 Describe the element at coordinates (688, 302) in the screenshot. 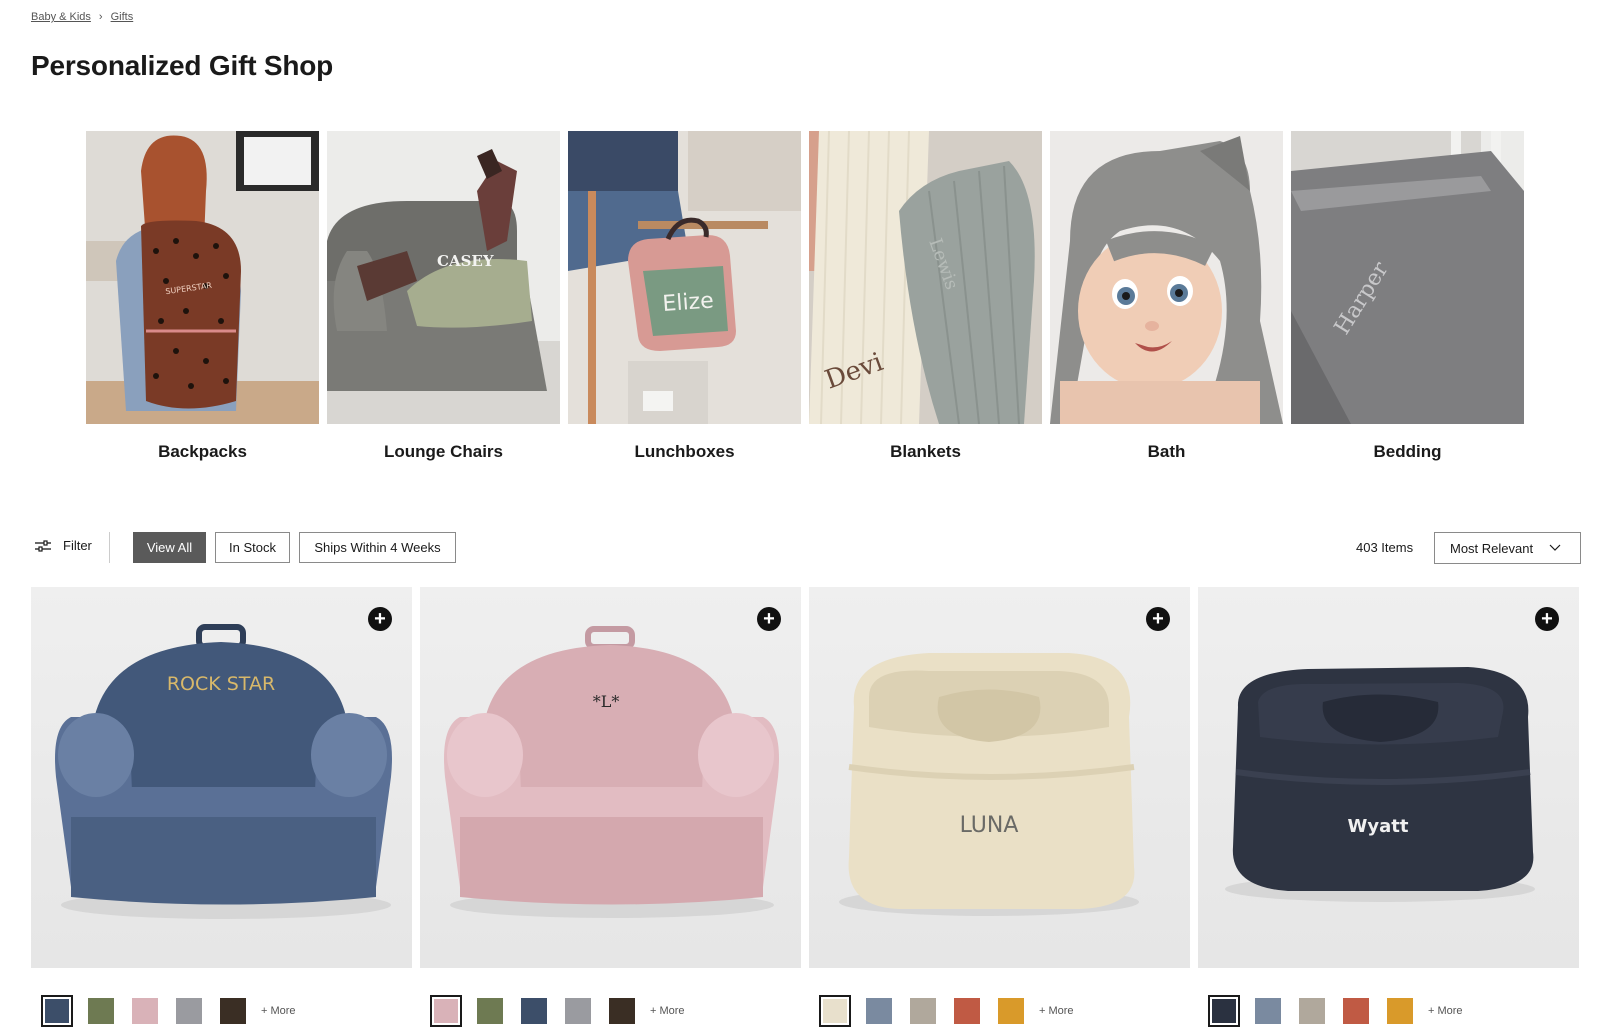

I see `lunchbox-personalization: Elize` at that location.